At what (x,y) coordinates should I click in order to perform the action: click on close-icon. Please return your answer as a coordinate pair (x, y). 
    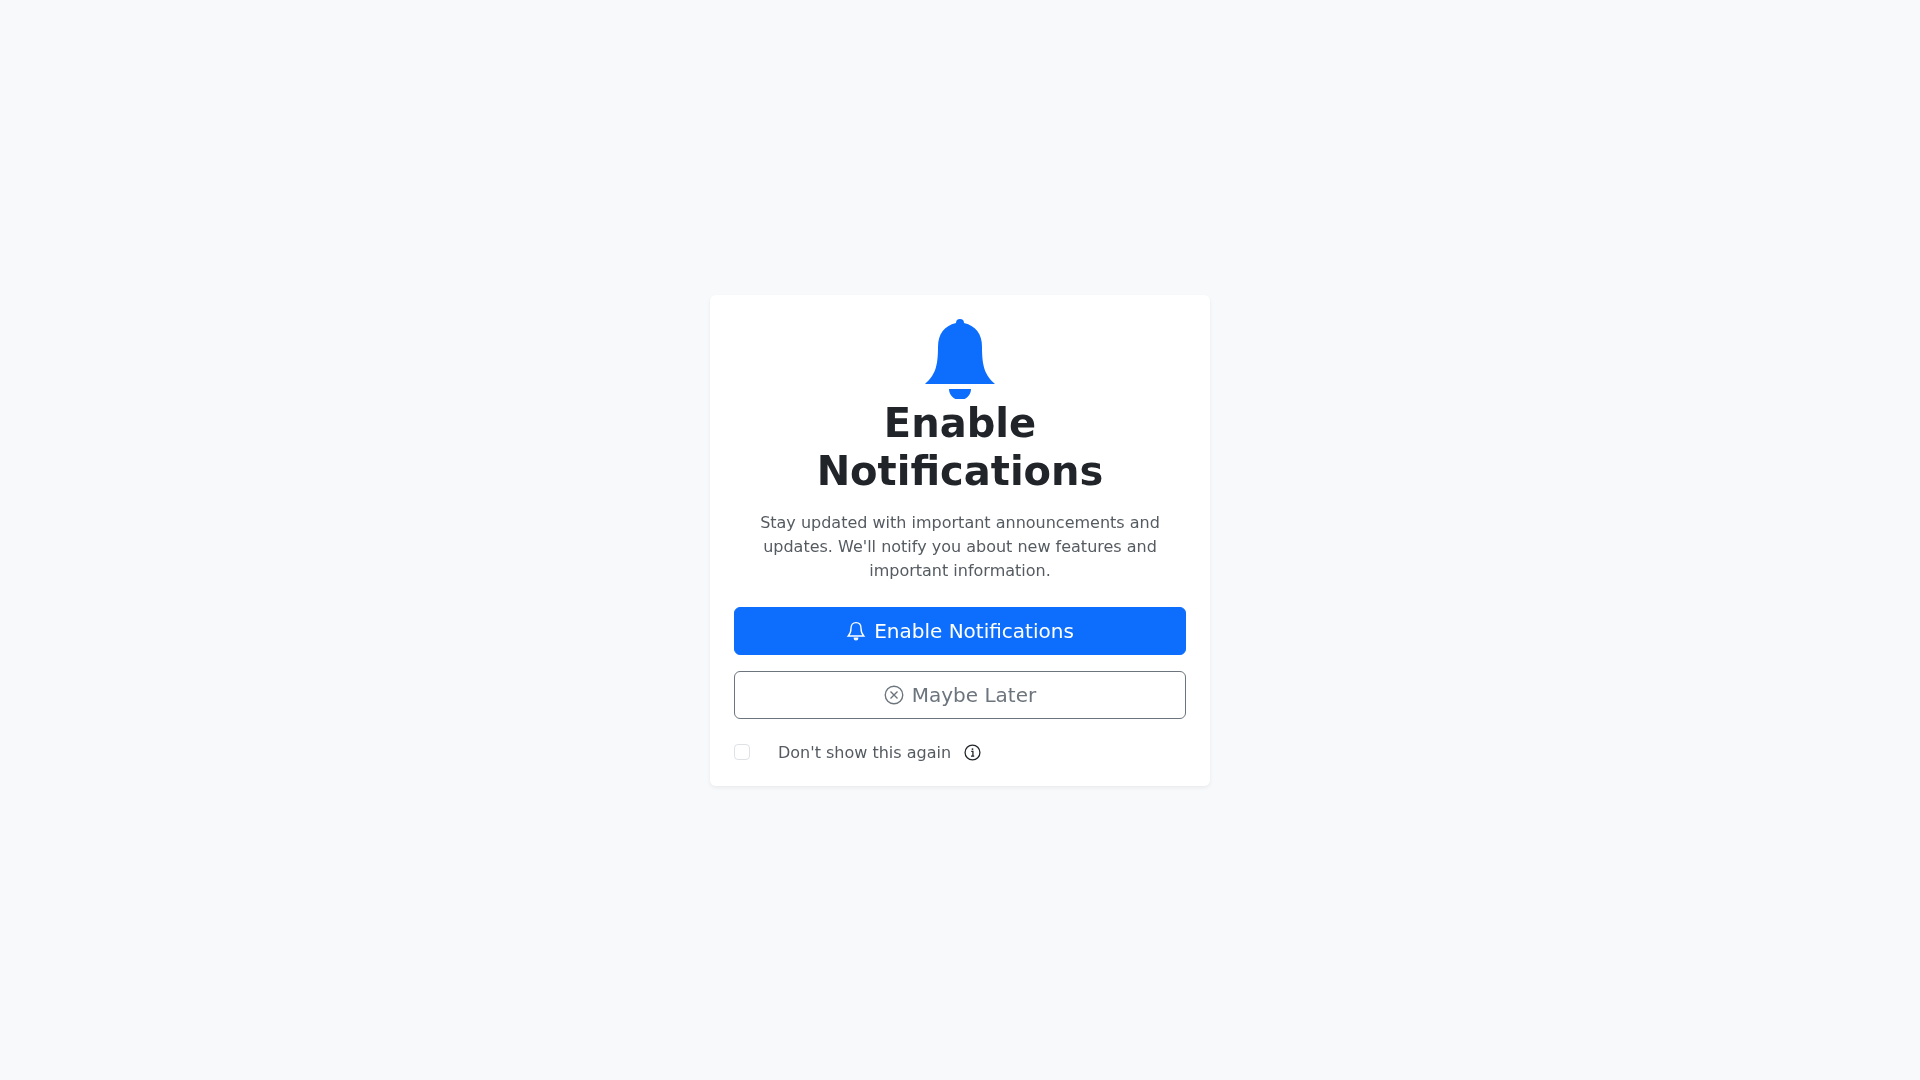
    Looking at the image, I should click on (893, 694).